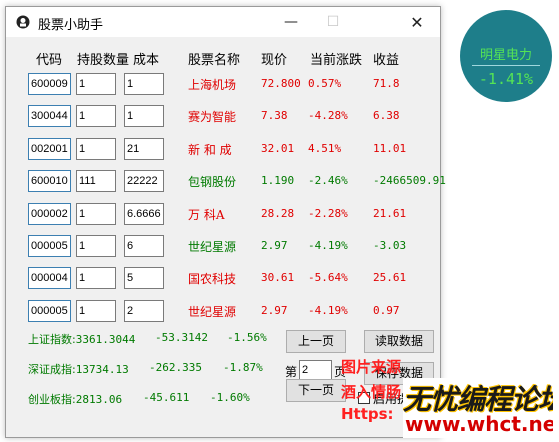 This screenshot has width=559, height=442. What do you see at coordinates (291, 22) in the screenshot?
I see `minimize-button: —` at bounding box center [291, 22].